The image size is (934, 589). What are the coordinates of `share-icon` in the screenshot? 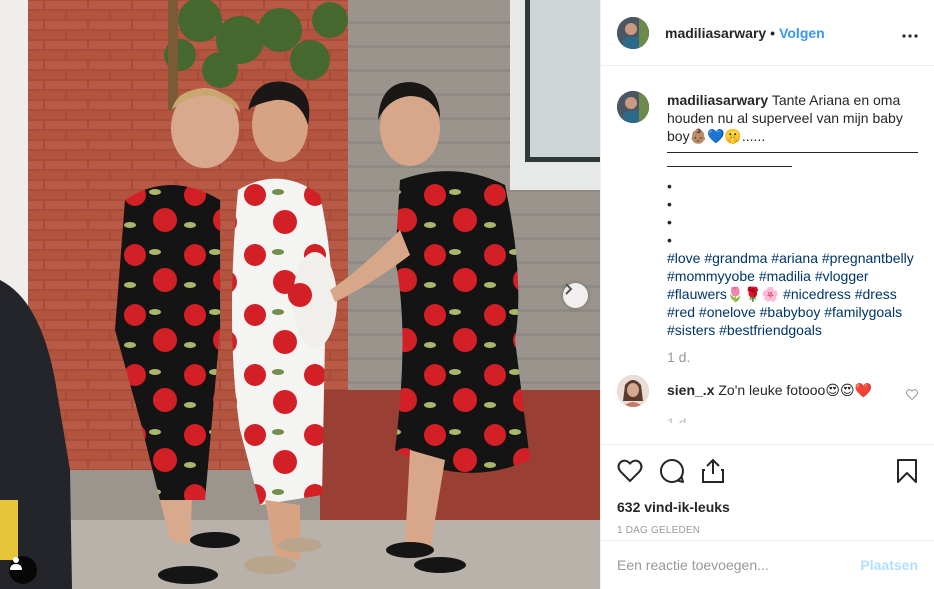 It's located at (713, 471).